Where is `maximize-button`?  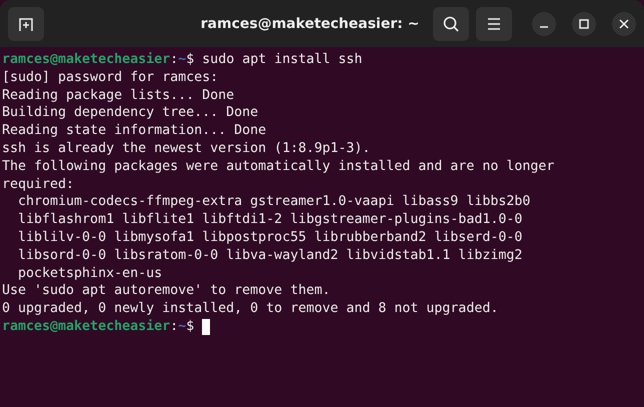
maximize-button is located at coordinates (584, 24).